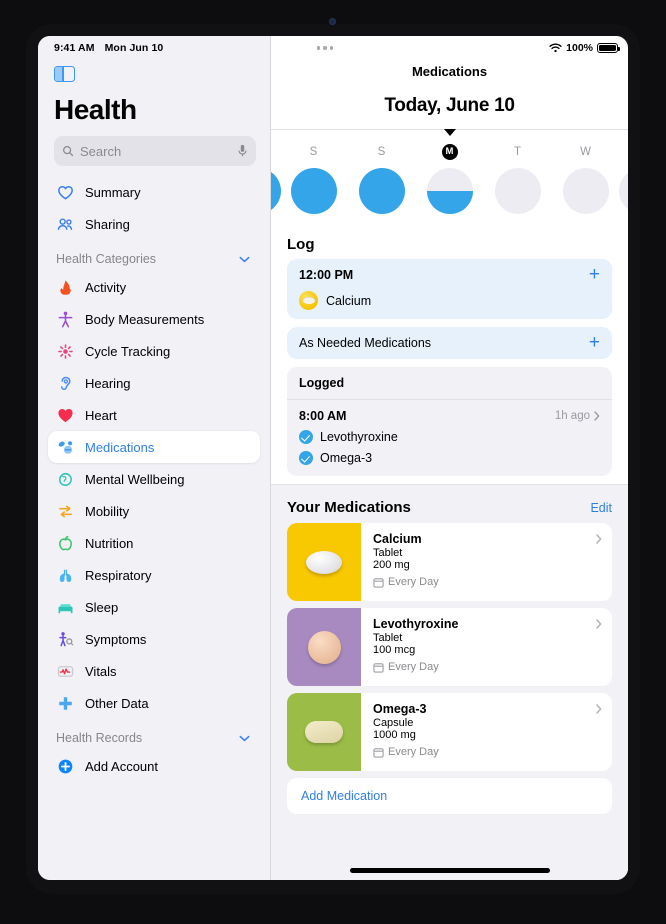  I want to click on medication-thumbnail, so click(324, 562).